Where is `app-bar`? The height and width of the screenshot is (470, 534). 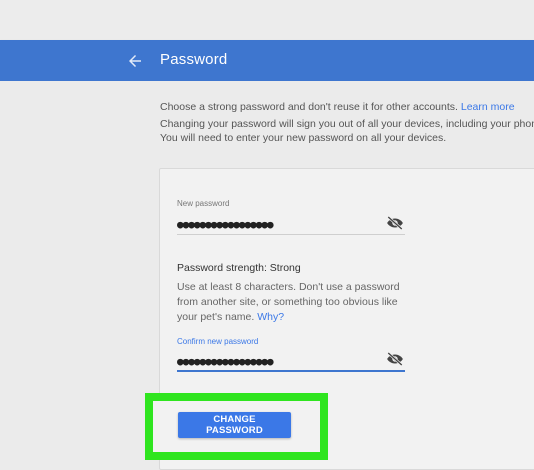 app-bar is located at coordinates (267, 60).